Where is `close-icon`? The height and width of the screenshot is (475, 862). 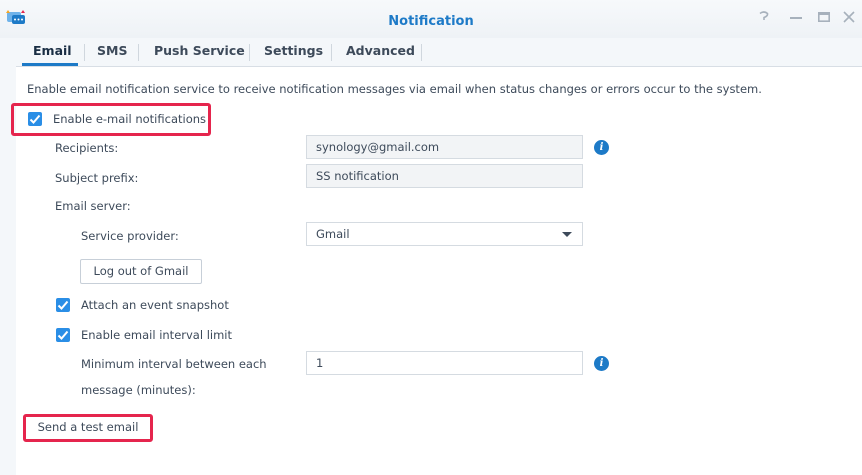
close-icon is located at coordinates (849, 17).